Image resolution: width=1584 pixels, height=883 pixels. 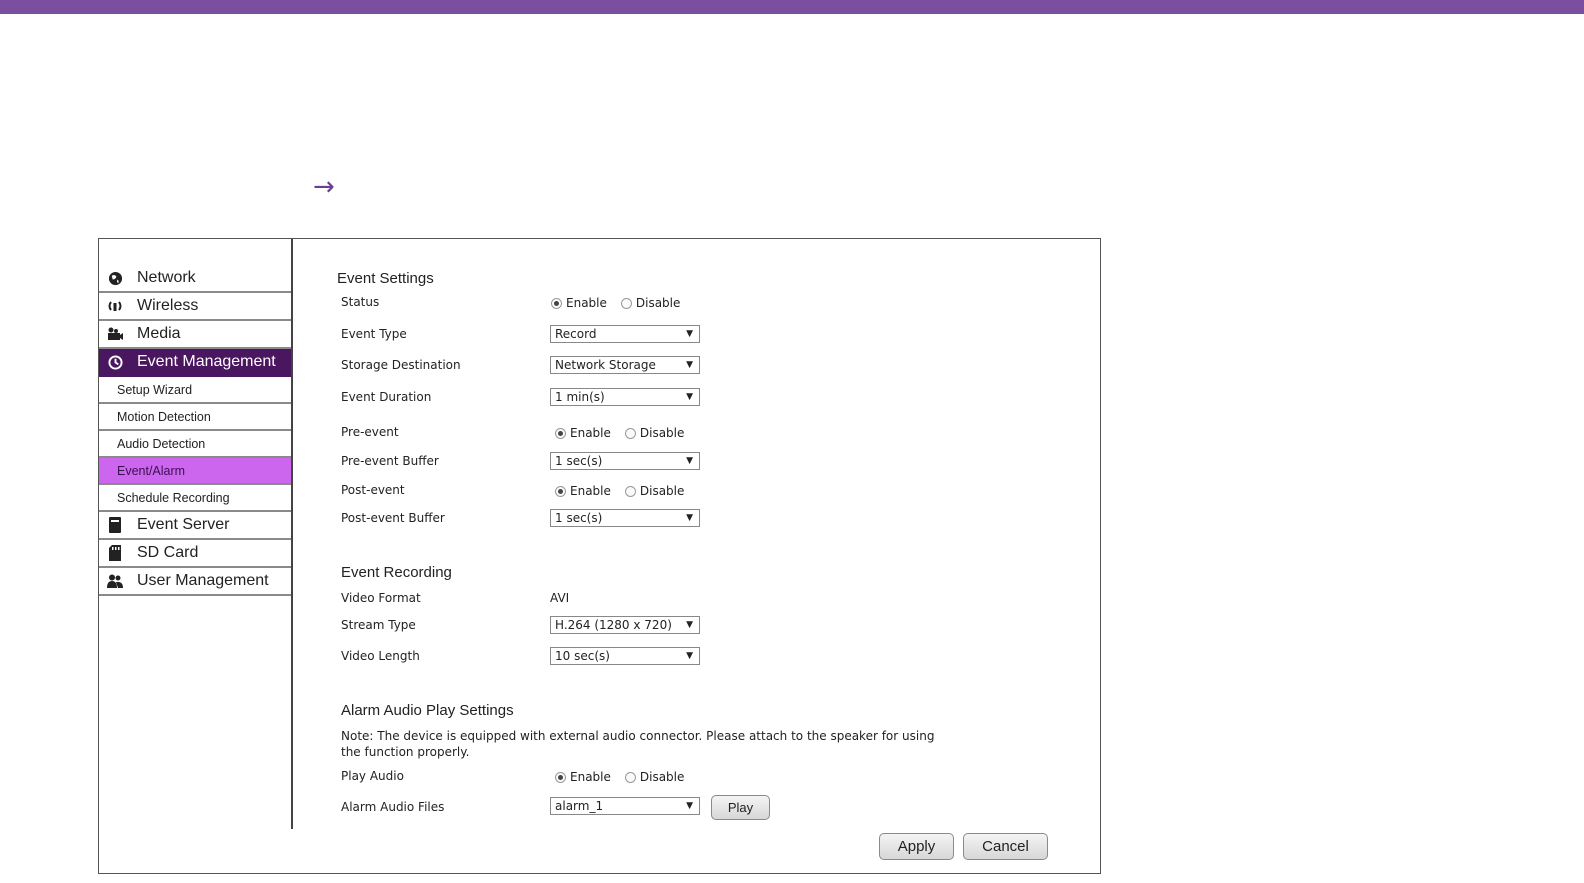 What do you see at coordinates (195, 417) in the screenshot?
I see `sidebar-subitem-motion-detection: Motion Detection` at bounding box center [195, 417].